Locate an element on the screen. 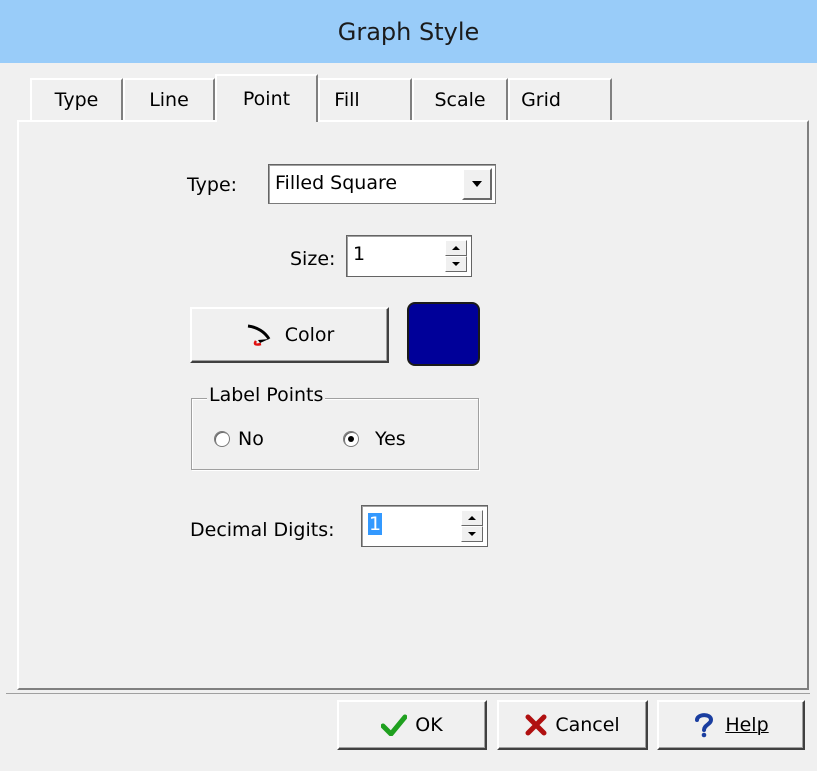 The height and width of the screenshot is (771, 817). radio-selected-dot is located at coordinates (351, 439).